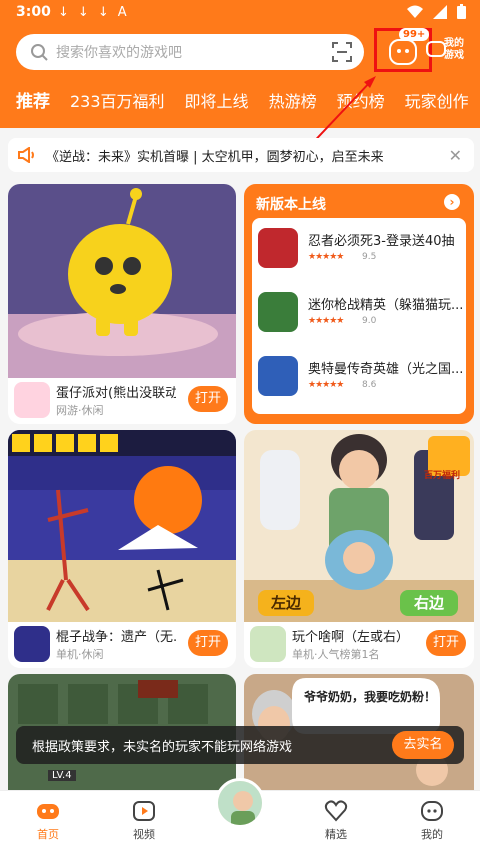  I want to click on game-card: 蛋仔派对(熊出没联动) 网游·休闲 打开, so click(122, 304).